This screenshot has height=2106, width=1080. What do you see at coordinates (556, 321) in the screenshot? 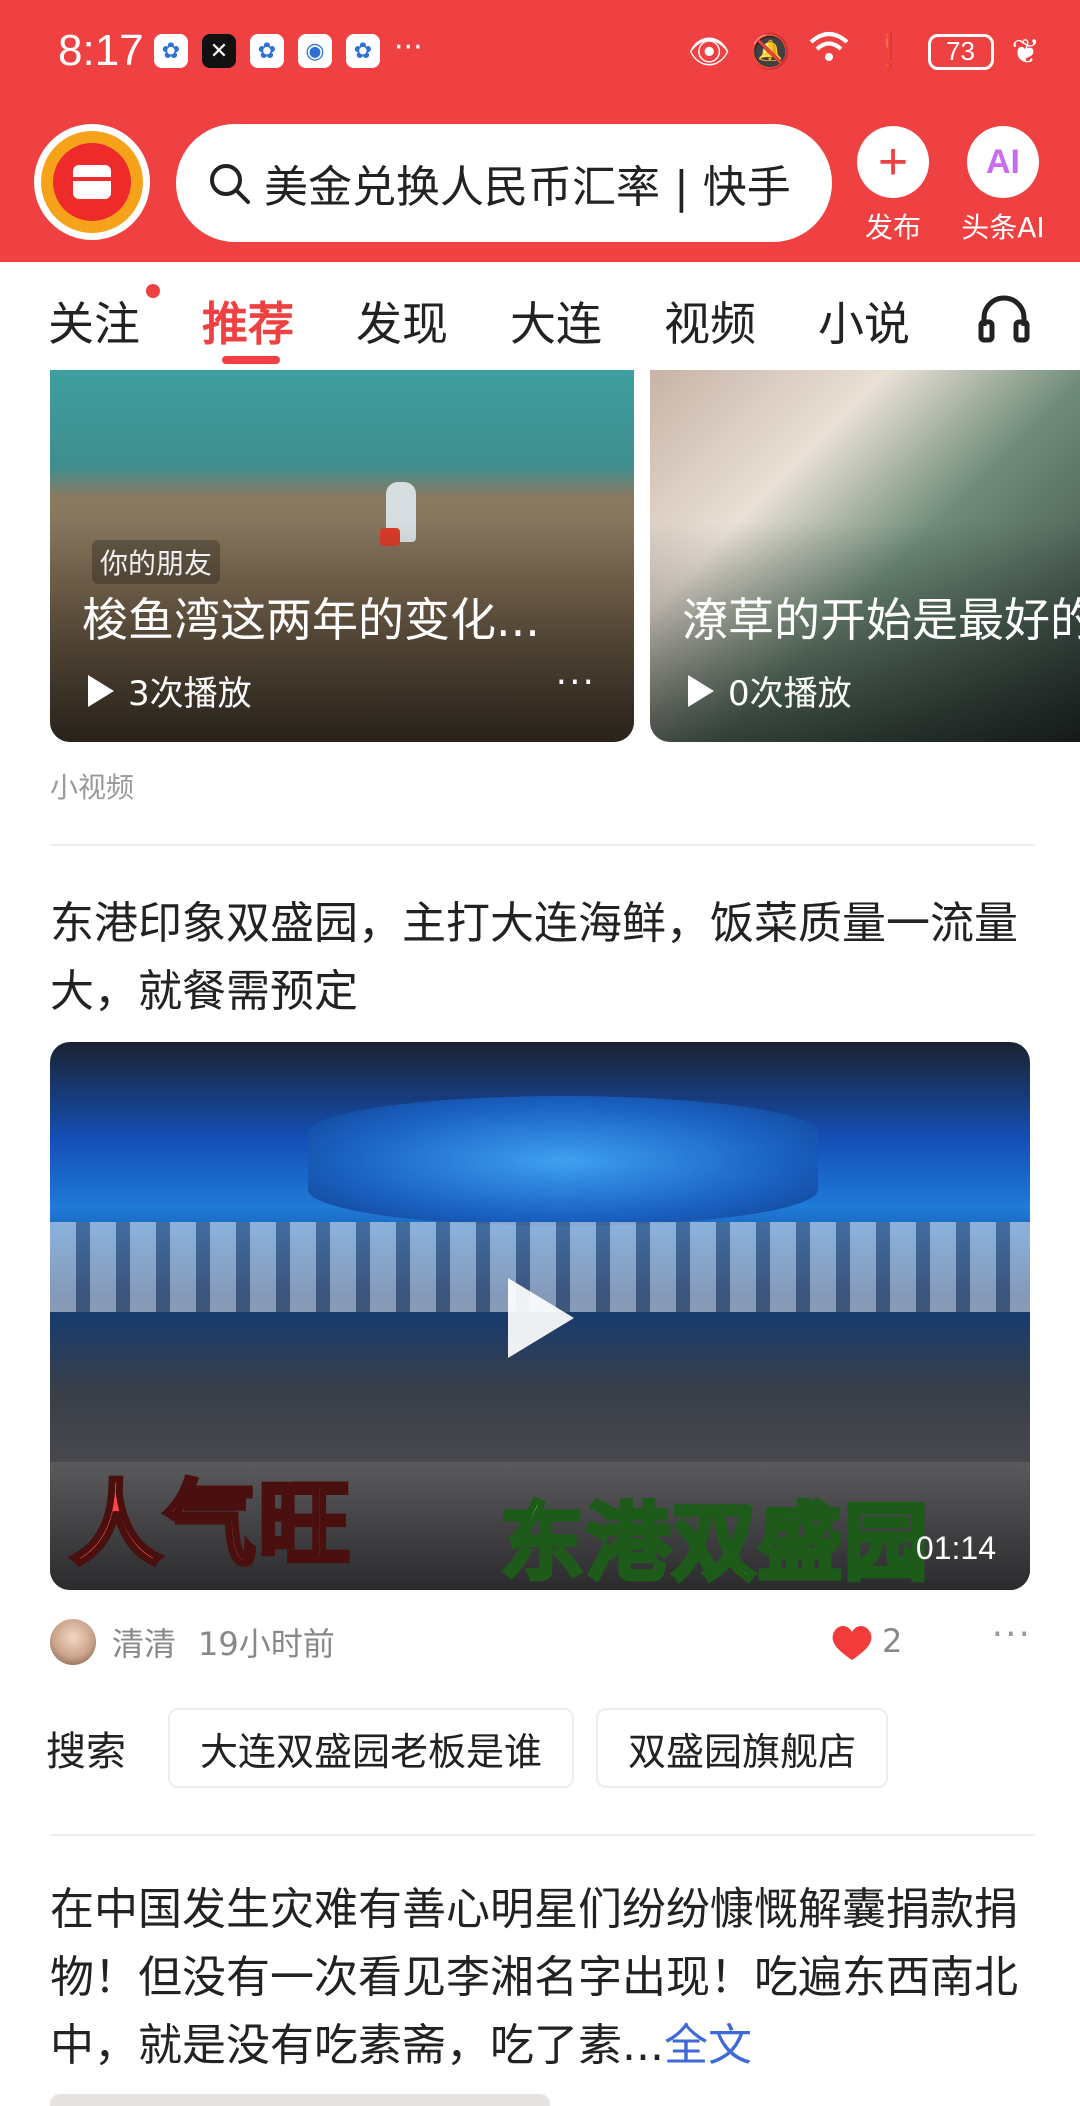
I see `tab-dalian: 大连` at bounding box center [556, 321].